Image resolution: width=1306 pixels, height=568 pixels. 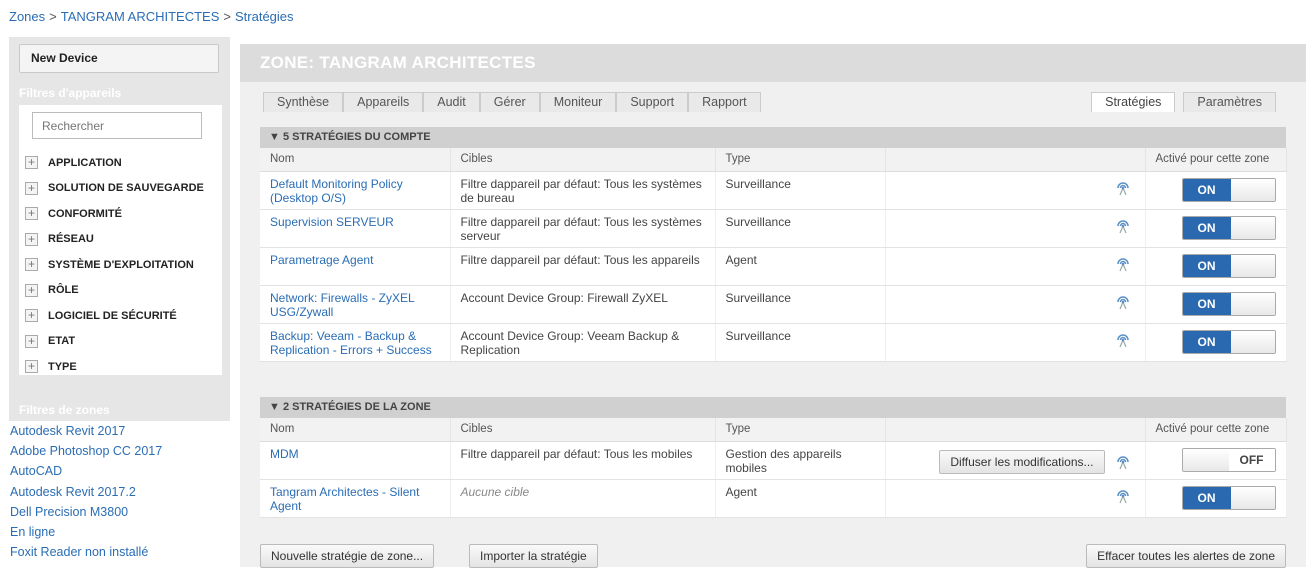 I want to click on account-policies-header: ▼ 5 STRATÉGIES DU COMPTE, so click(x=773, y=137).